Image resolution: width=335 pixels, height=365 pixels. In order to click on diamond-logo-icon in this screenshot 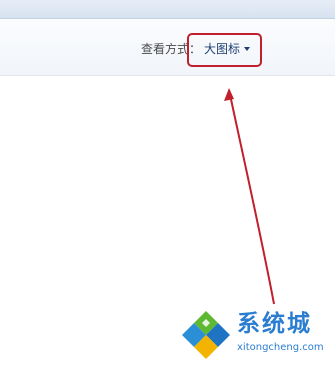, I will do `click(206, 335)`.